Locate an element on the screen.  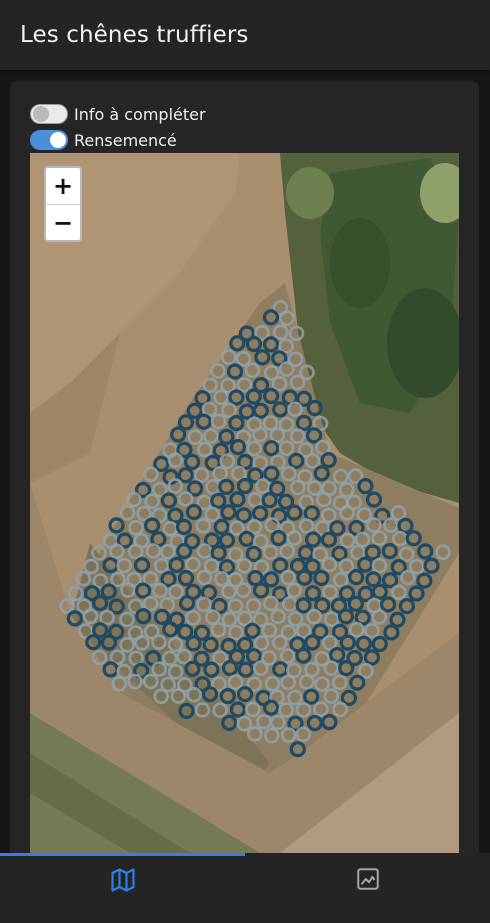
info-toggle-row: Info à compléter is located at coordinates (118, 114).